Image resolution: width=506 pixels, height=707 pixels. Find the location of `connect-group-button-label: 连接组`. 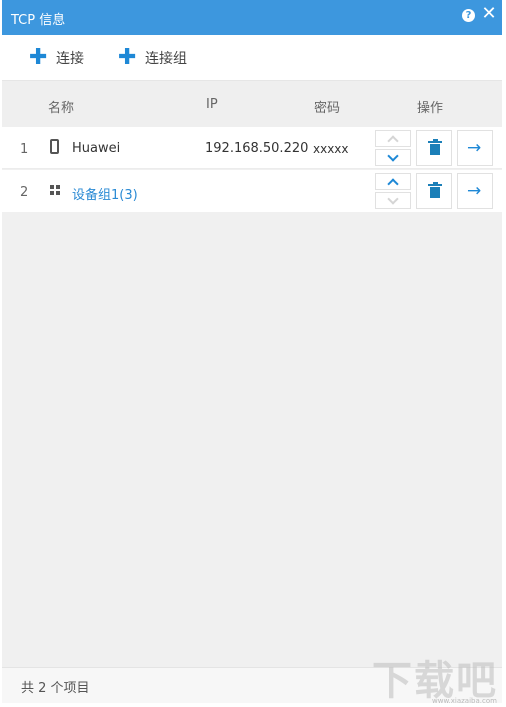

connect-group-button-label: 连接组 is located at coordinates (166, 59).